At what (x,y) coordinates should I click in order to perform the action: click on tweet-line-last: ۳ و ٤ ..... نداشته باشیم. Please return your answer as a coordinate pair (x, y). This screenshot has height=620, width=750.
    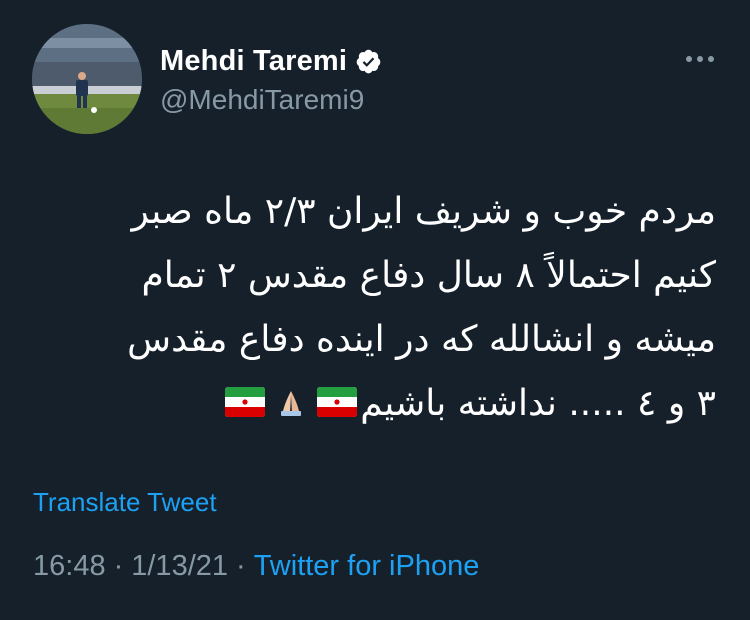
    Looking at the image, I should click on (371, 404).